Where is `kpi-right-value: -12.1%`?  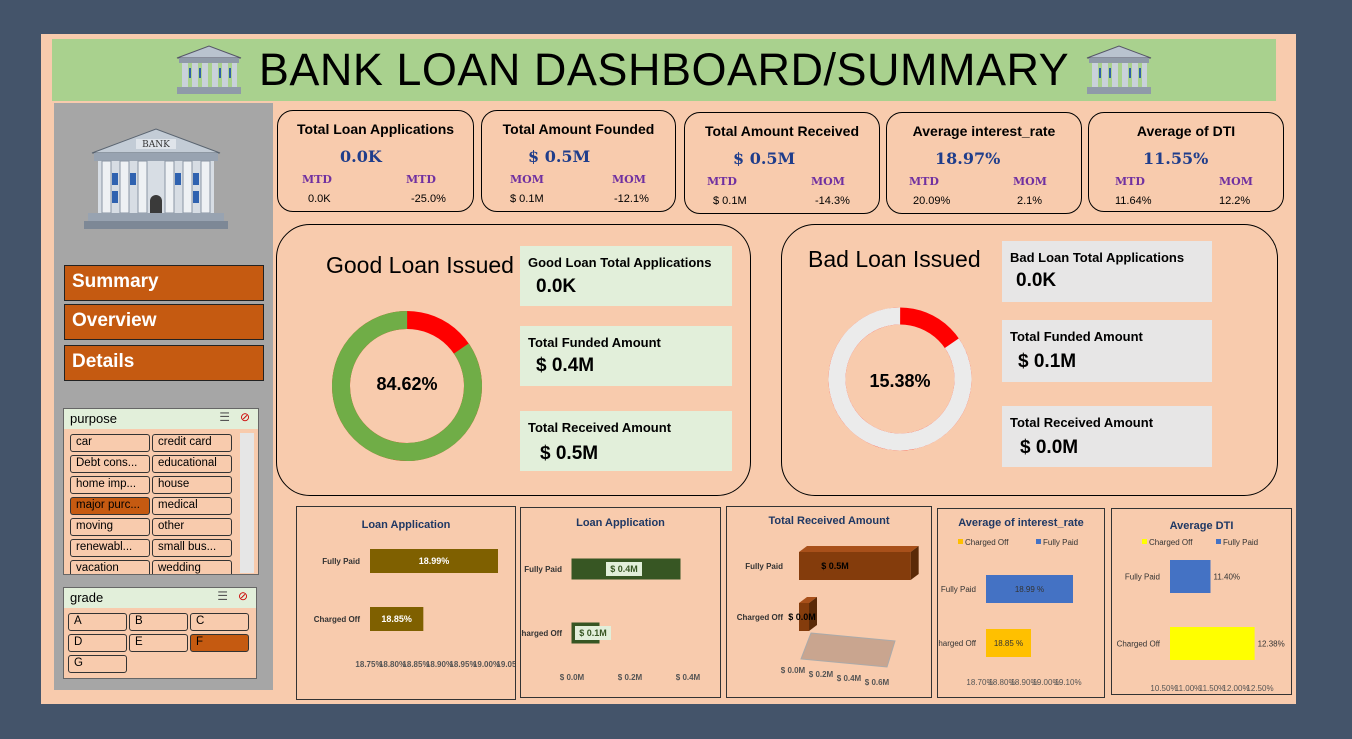 kpi-right-value: -12.1% is located at coordinates (631, 199).